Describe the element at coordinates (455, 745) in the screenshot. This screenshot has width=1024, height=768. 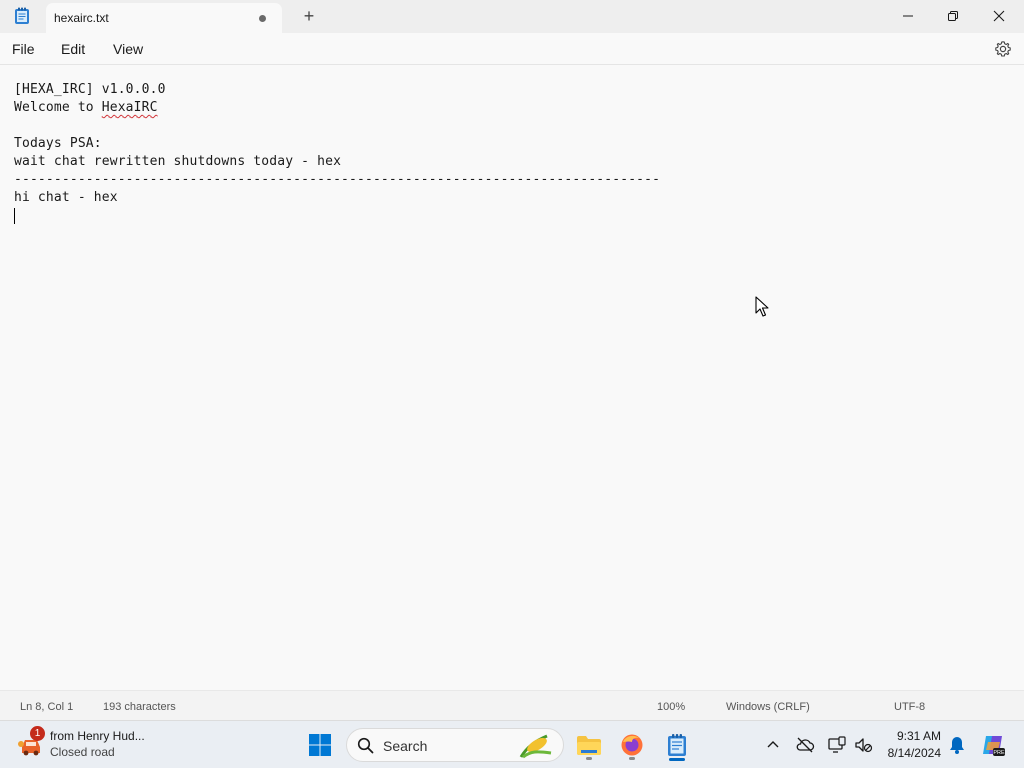
I see `taskbar-search: Search` at that location.